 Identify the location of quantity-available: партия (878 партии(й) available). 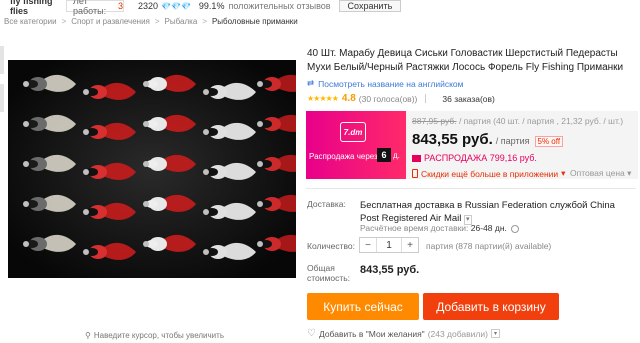
(489, 246).